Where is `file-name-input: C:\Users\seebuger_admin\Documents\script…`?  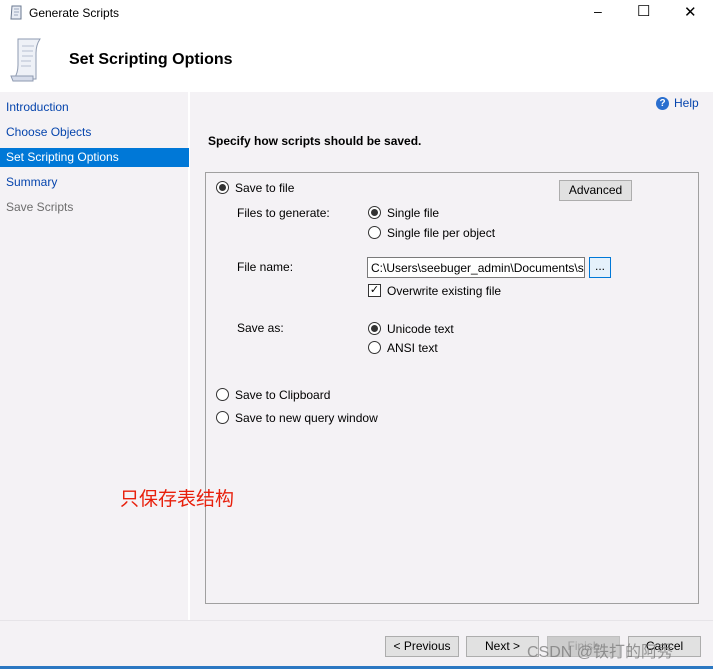
file-name-input: C:\Users\seebuger_admin\Documents\script… is located at coordinates (476, 267).